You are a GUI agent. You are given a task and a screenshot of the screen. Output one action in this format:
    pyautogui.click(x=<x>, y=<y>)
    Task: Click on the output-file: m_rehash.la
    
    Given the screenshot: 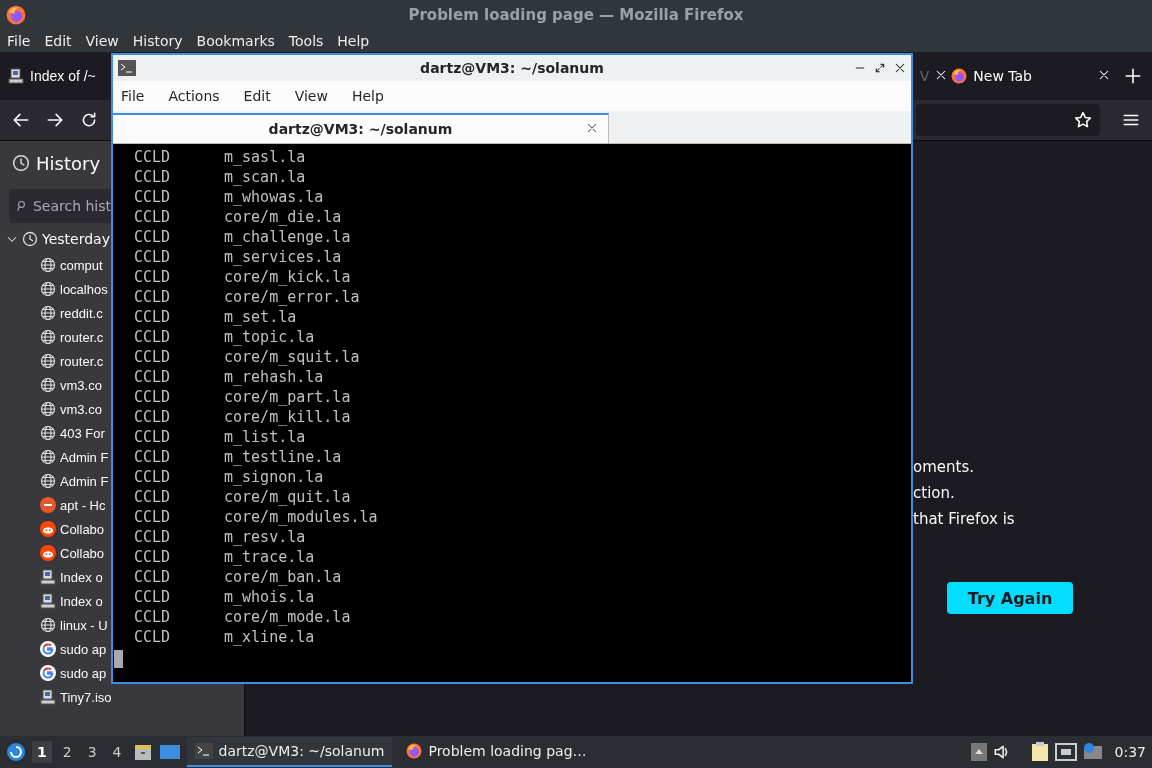 What is the action you would take?
    pyautogui.click(x=274, y=377)
    